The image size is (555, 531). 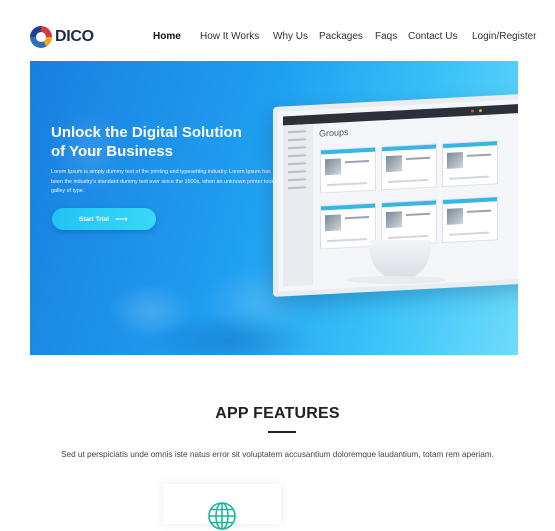 I want to click on features-heading: APP FEATURES, so click(x=277, y=414).